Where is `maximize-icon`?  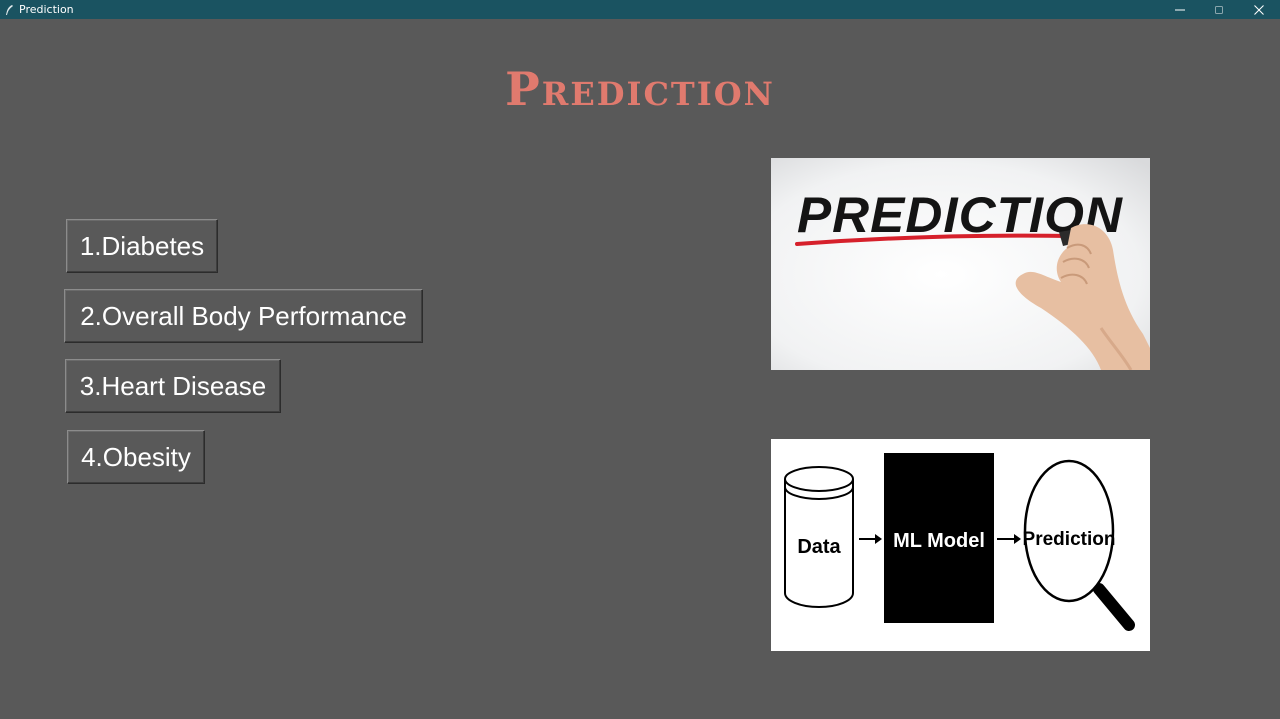 maximize-icon is located at coordinates (1219, 9).